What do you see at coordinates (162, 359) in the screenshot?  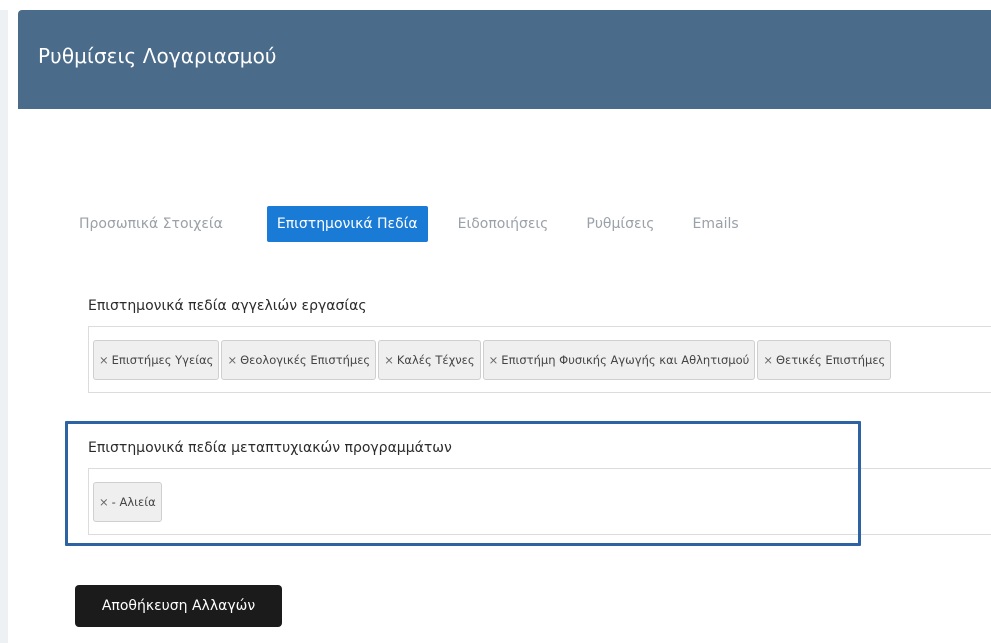 I see `tag-label: Επιστήμες Υγείας` at bounding box center [162, 359].